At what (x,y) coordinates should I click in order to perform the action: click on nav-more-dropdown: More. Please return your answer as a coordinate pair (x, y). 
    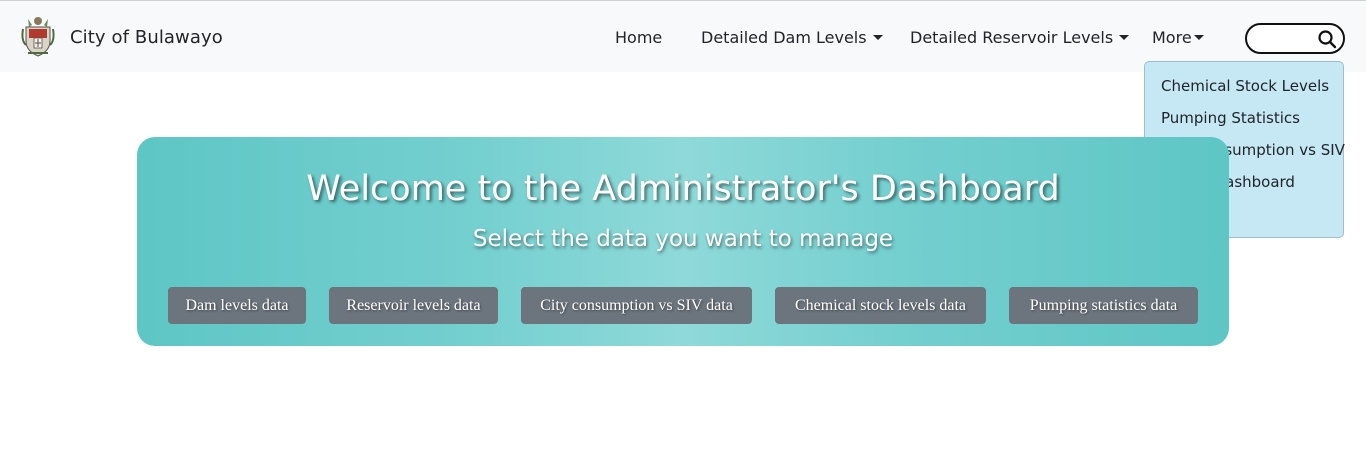
    Looking at the image, I should click on (1178, 38).